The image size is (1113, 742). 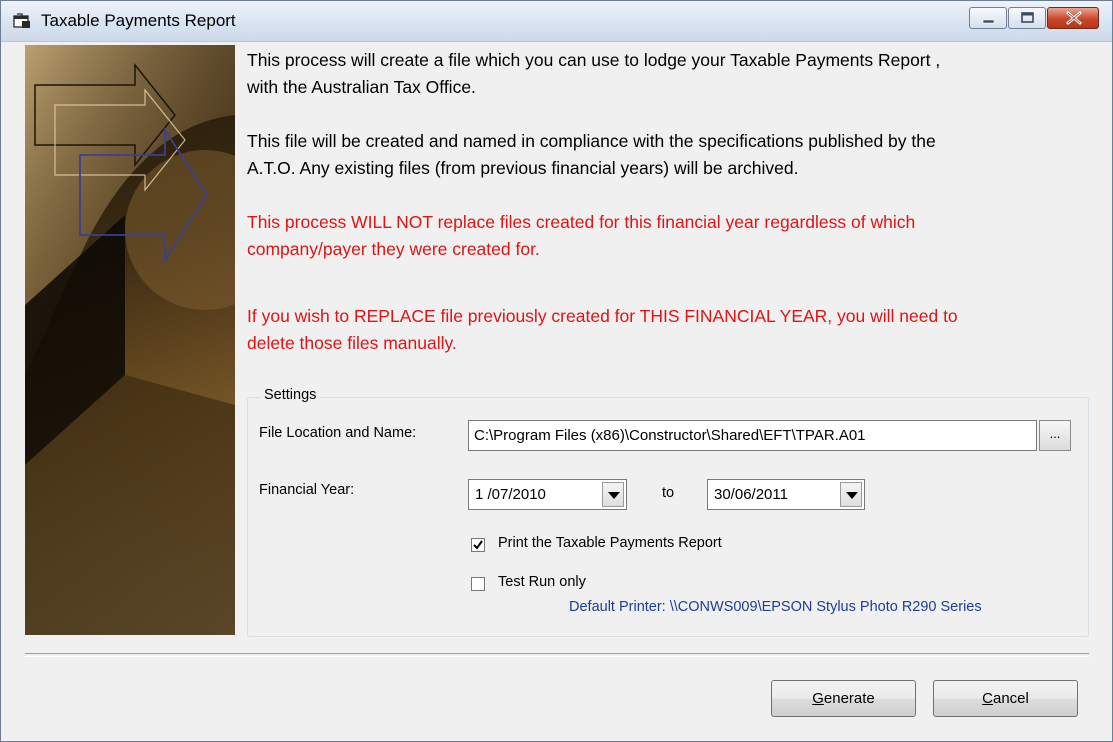 I want to click on from-date-value: 1 /07/2010, so click(x=510, y=494).